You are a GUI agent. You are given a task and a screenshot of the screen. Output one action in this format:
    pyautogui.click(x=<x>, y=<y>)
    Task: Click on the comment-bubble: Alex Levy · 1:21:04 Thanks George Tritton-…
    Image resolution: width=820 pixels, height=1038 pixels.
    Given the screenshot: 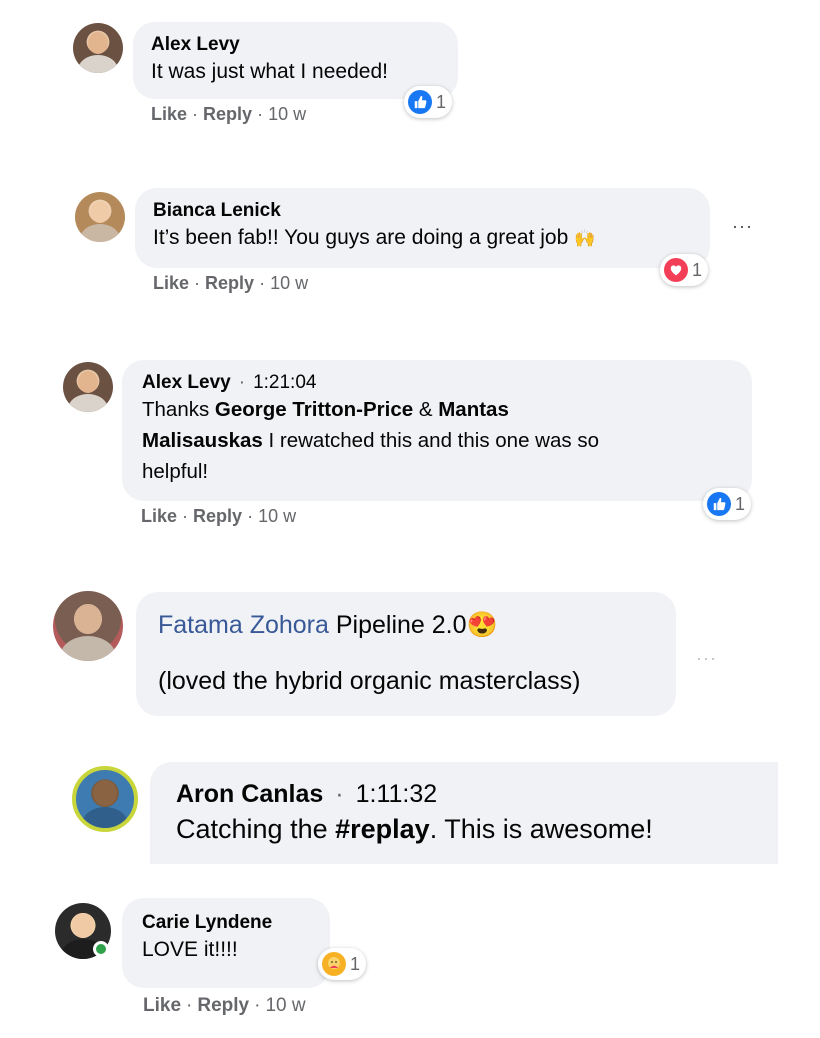 What is the action you would take?
    pyautogui.click(x=437, y=430)
    